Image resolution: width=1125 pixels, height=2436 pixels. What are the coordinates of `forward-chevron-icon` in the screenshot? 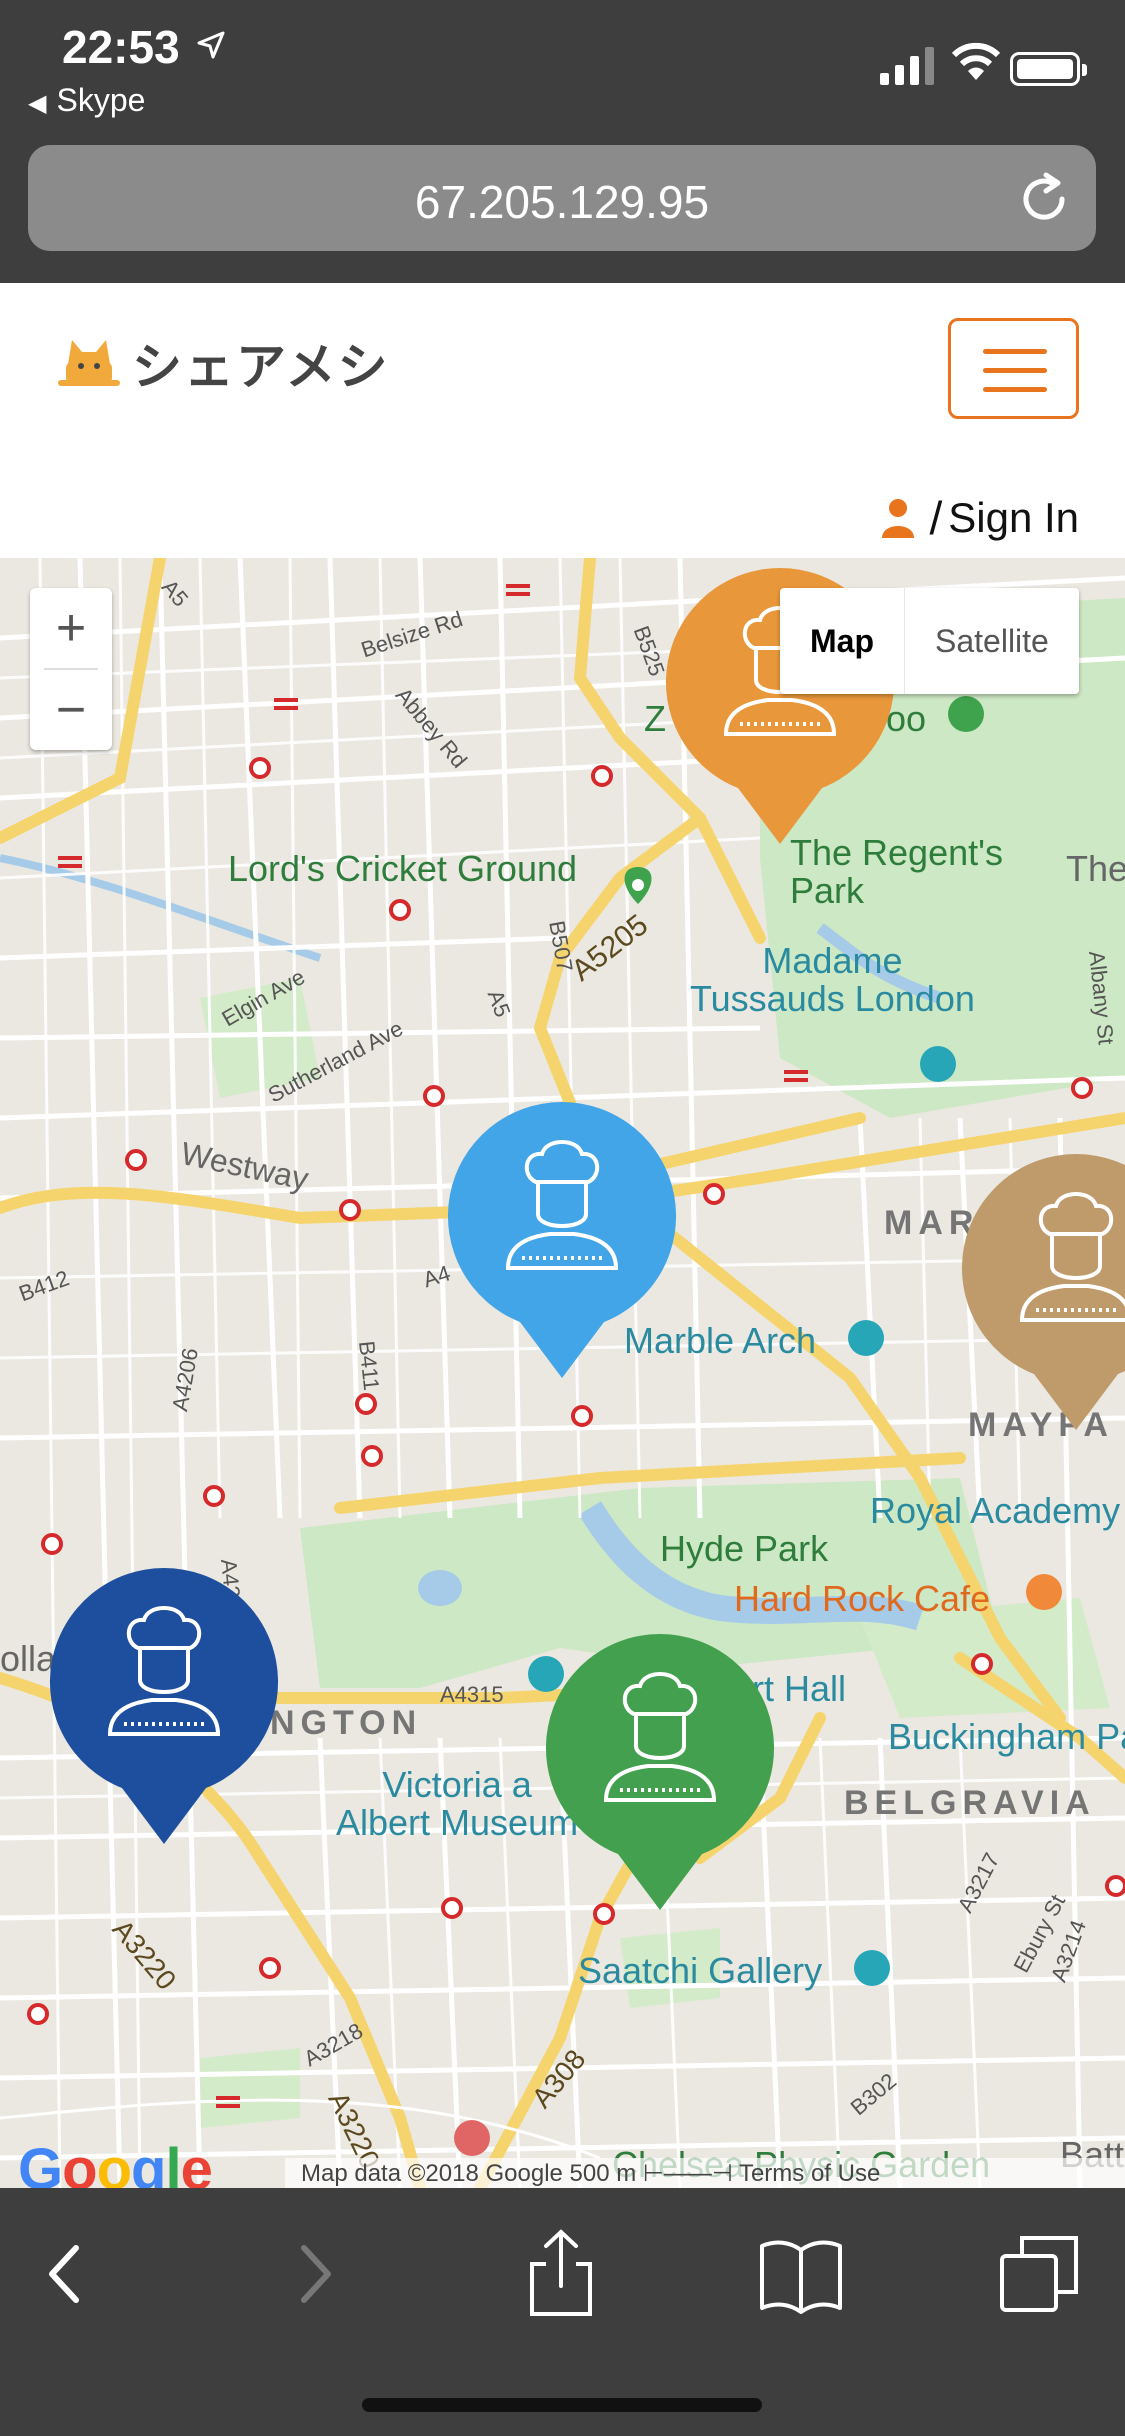 It's located at (315, 2273).